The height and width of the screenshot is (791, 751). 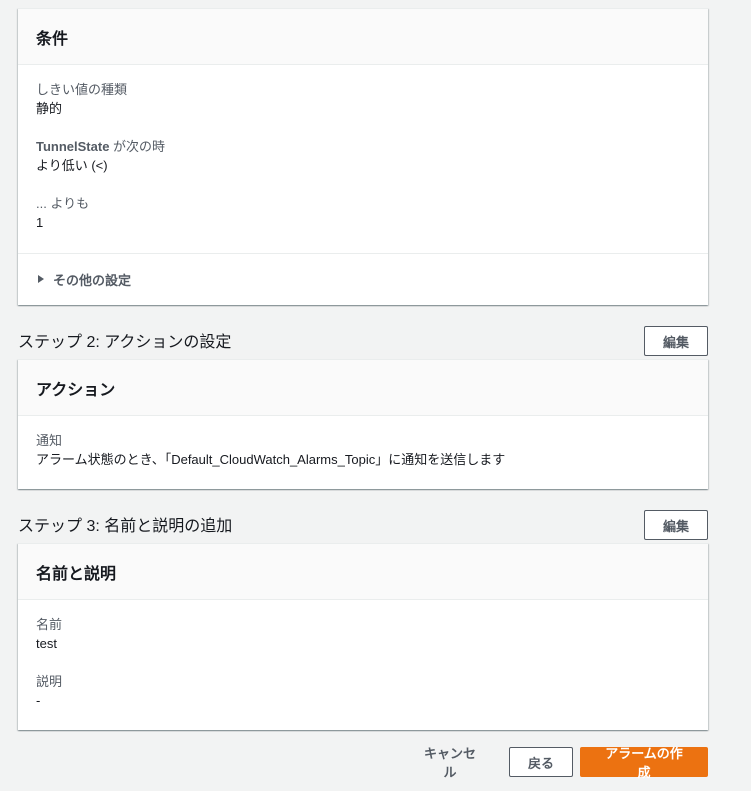 What do you see at coordinates (38, 700) in the screenshot?
I see `alarm-description-value: -` at bounding box center [38, 700].